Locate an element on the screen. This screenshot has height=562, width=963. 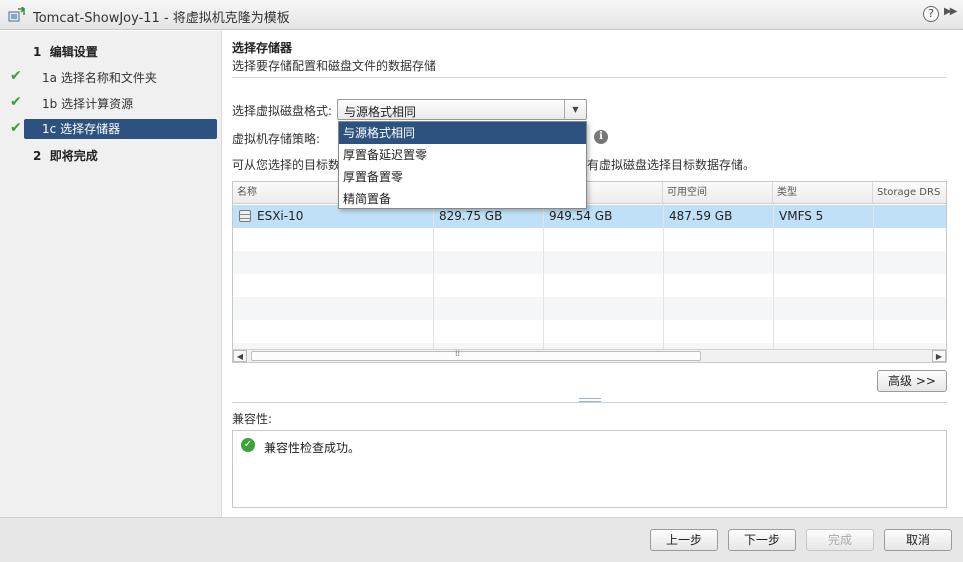
scrollbar-thumb is located at coordinates (476, 356).